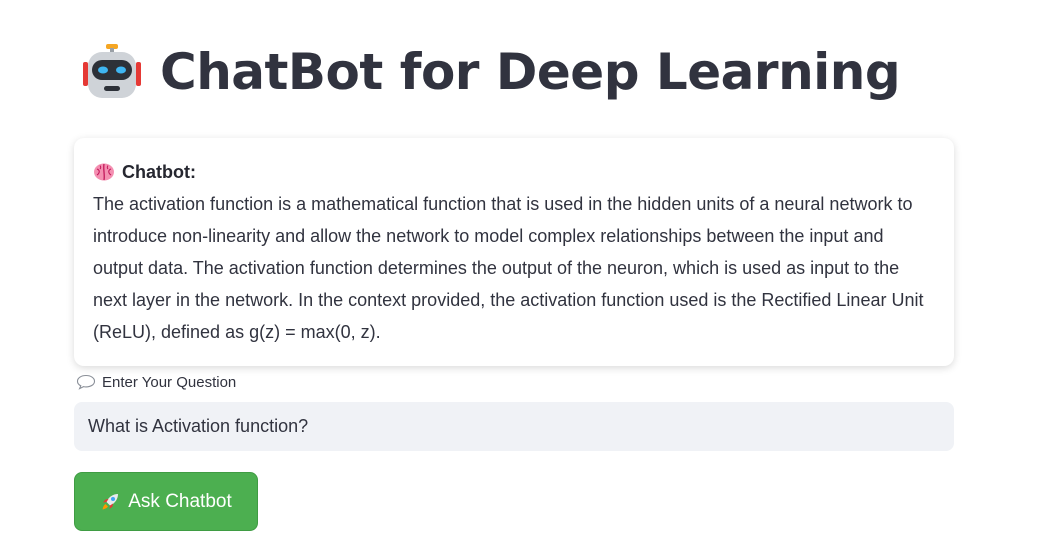  I want to click on page-header: ChatBot for Deep Learning, so click(490, 72).